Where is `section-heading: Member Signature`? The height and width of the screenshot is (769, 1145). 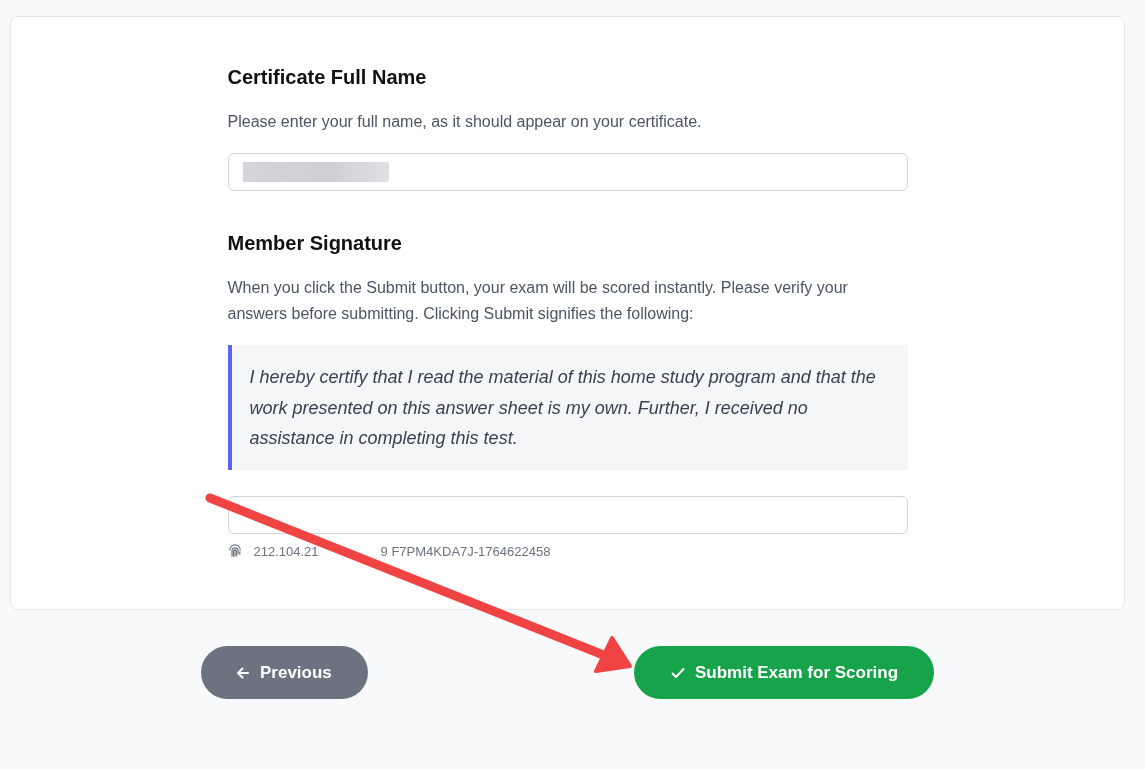 section-heading: Member Signature is located at coordinates (315, 243).